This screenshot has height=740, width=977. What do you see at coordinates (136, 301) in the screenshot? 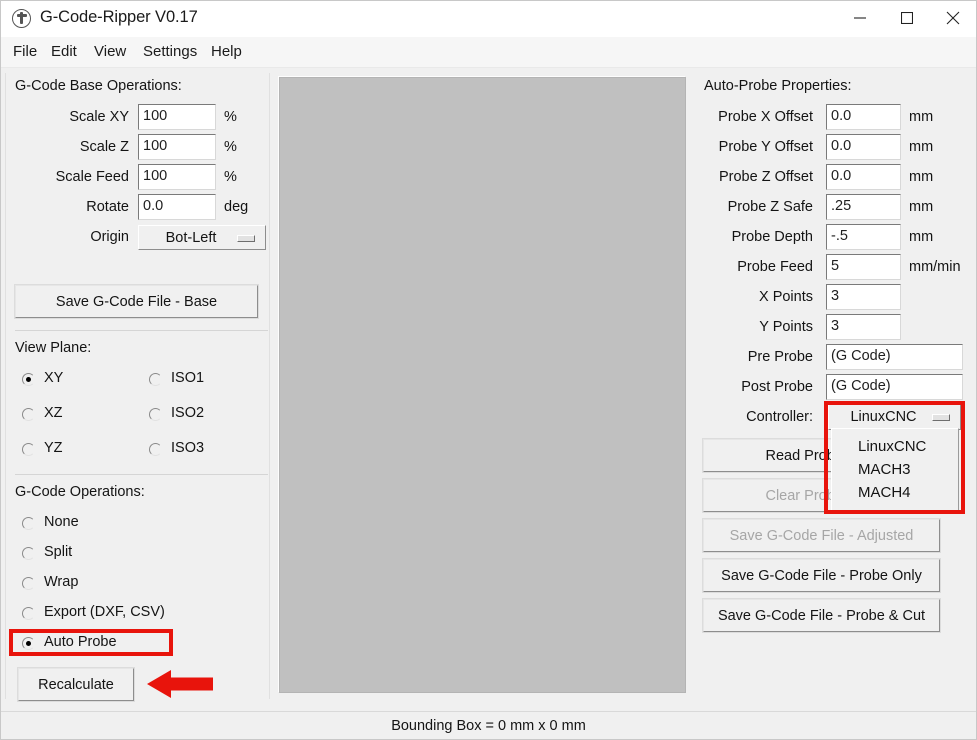
I see `save-gcode-base-button: Save G-Code File - Base` at bounding box center [136, 301].